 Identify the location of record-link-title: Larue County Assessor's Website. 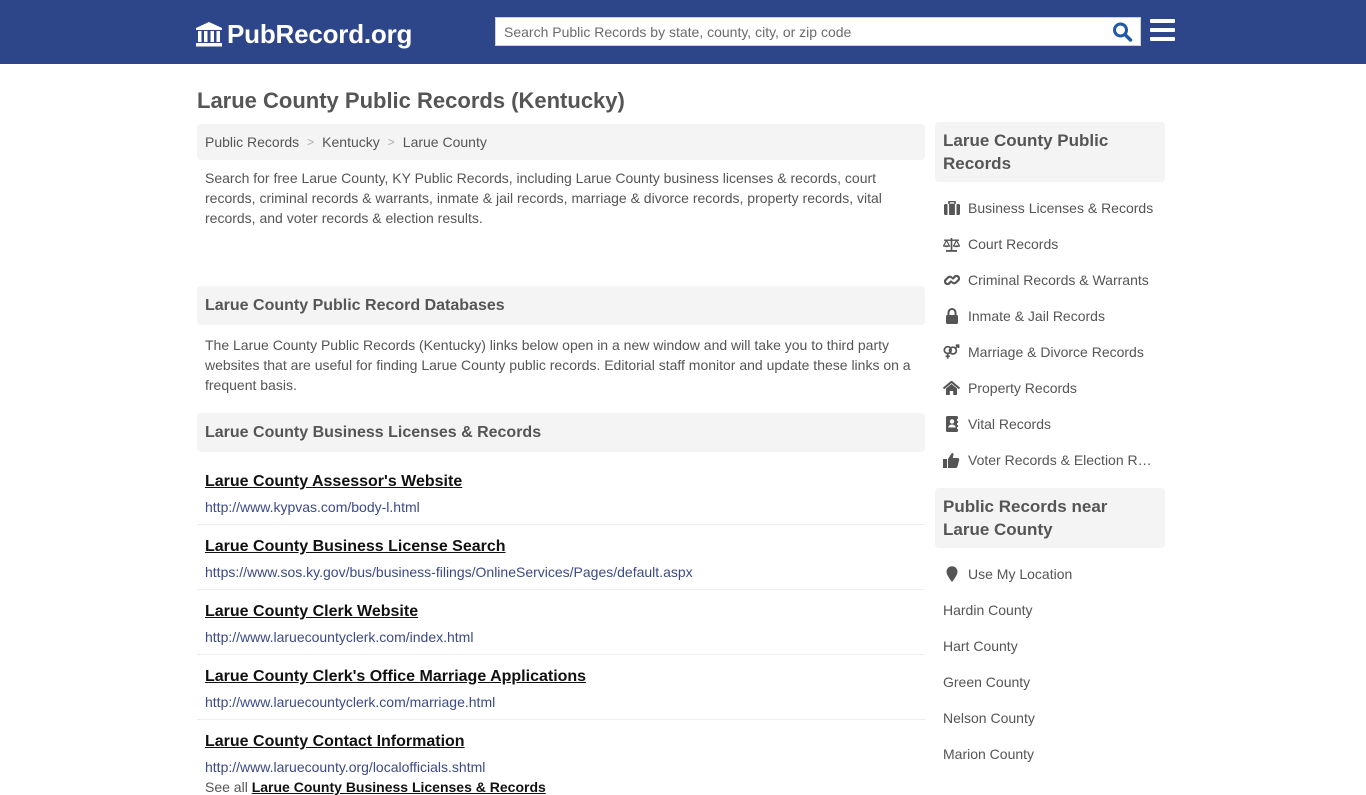
(561, 482).